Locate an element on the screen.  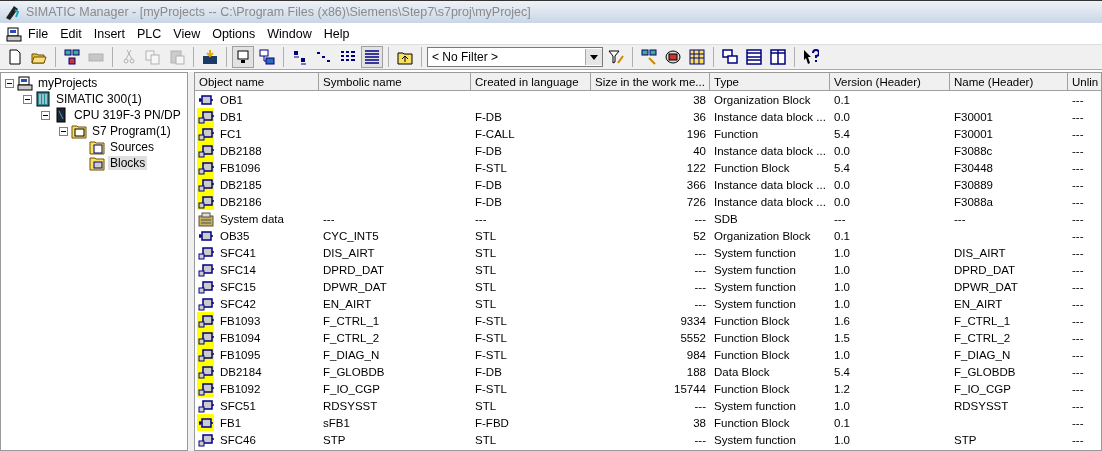
object-name: FB1095 is located at coordinates (240, 354).